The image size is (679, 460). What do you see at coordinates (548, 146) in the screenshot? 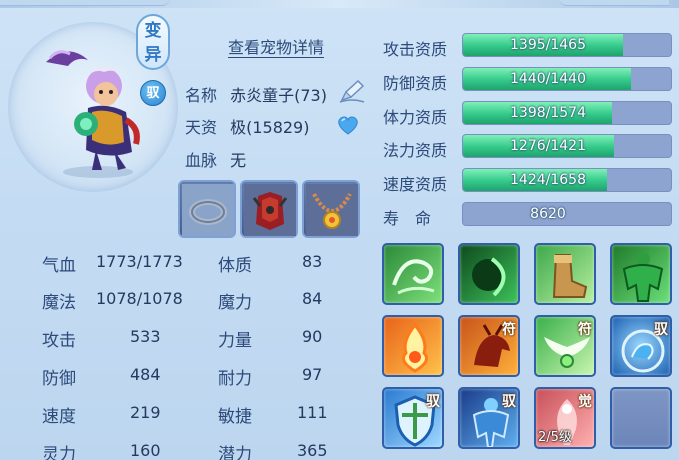
I see `aptitude-magic-value: 1276/1421` at bounding box center [548, 146].